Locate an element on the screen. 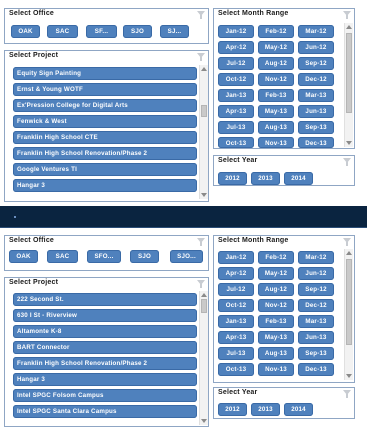  project-item: Google Ventures TI is located at coordinates (105, 169).